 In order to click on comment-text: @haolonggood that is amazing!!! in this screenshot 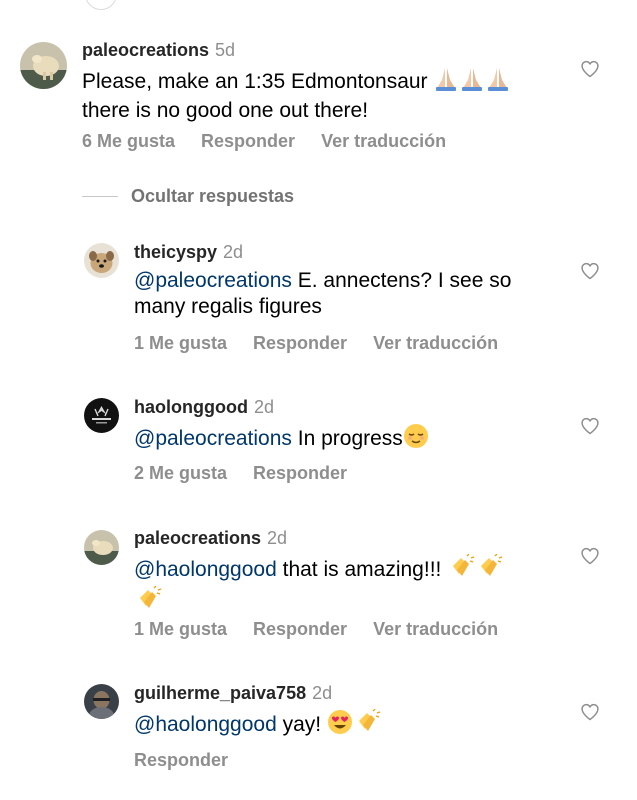, I will do `click(334, 585)`.